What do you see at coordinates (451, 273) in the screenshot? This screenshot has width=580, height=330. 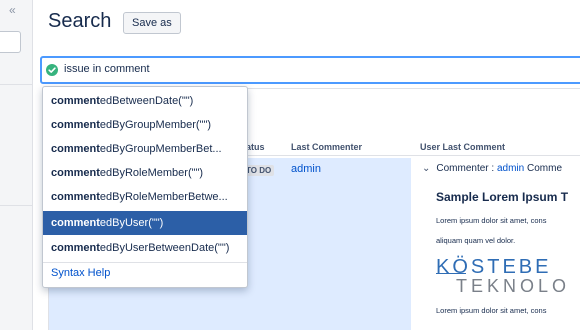 I see `logo-underline` at bounding box center [451, 273].